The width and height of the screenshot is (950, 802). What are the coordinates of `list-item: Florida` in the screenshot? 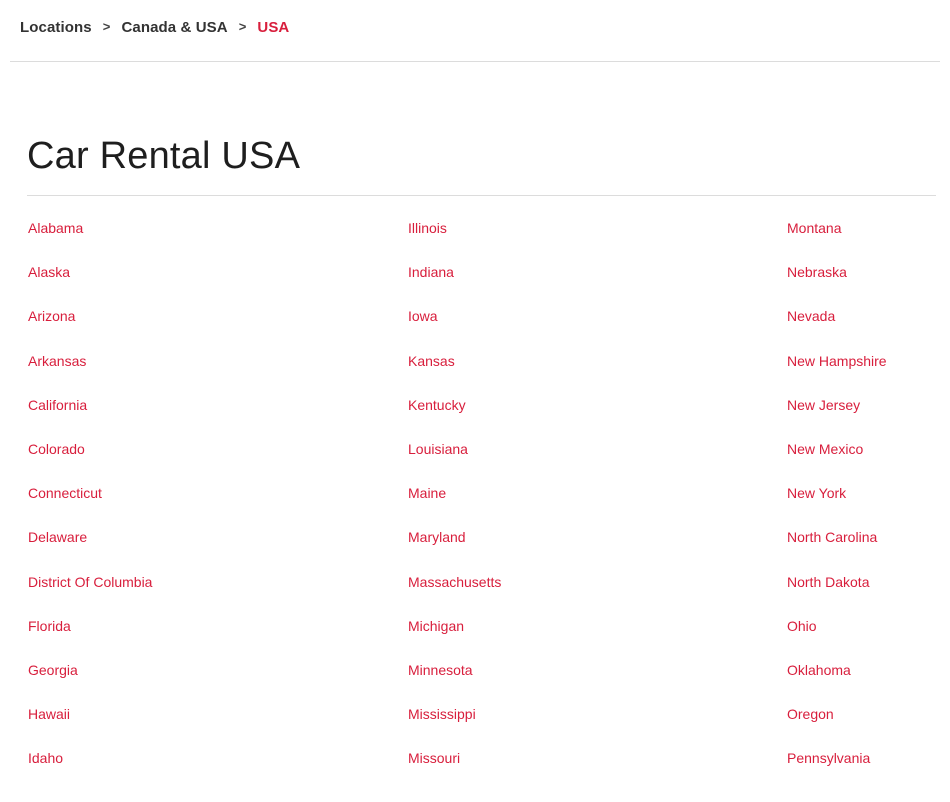 It's located at (90, 630).